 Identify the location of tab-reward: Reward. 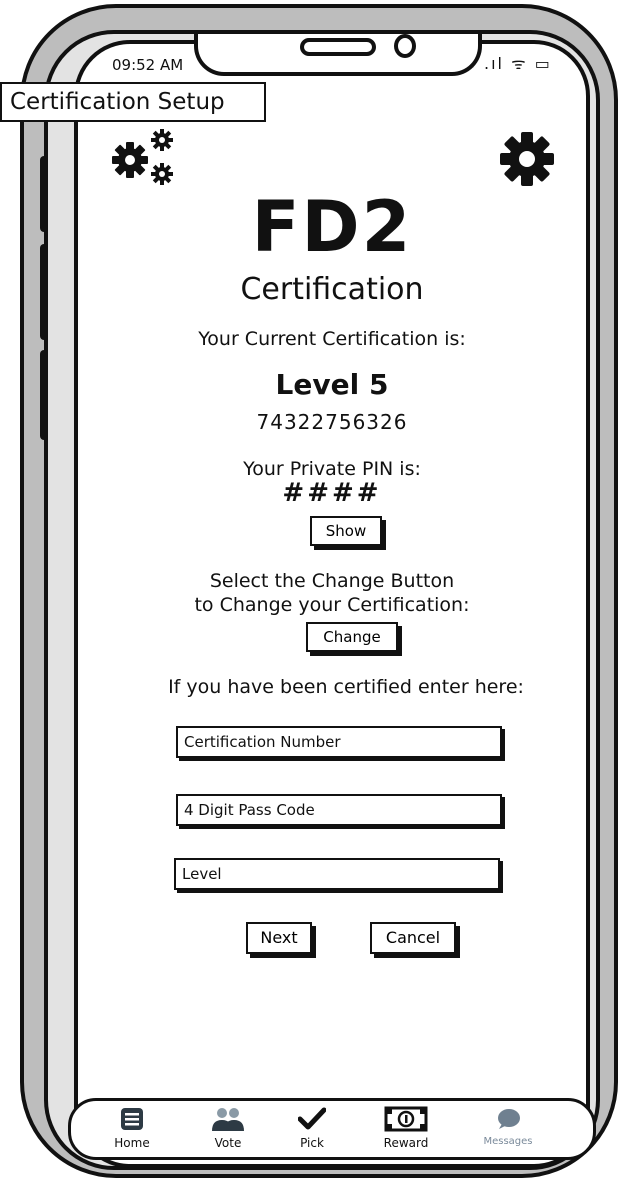
(406, 1127).